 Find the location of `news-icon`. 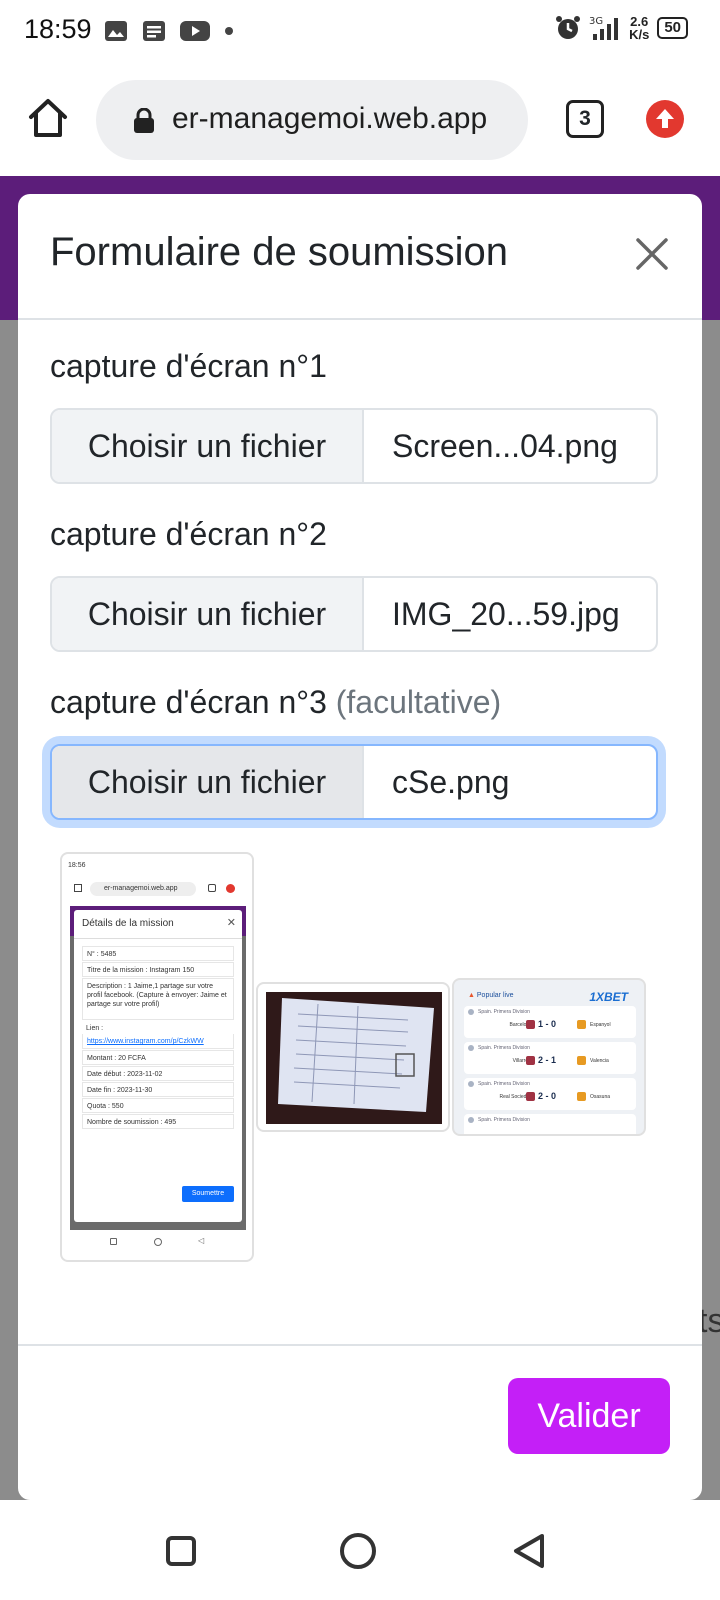

news-icon is located at coordinates (154, 31).